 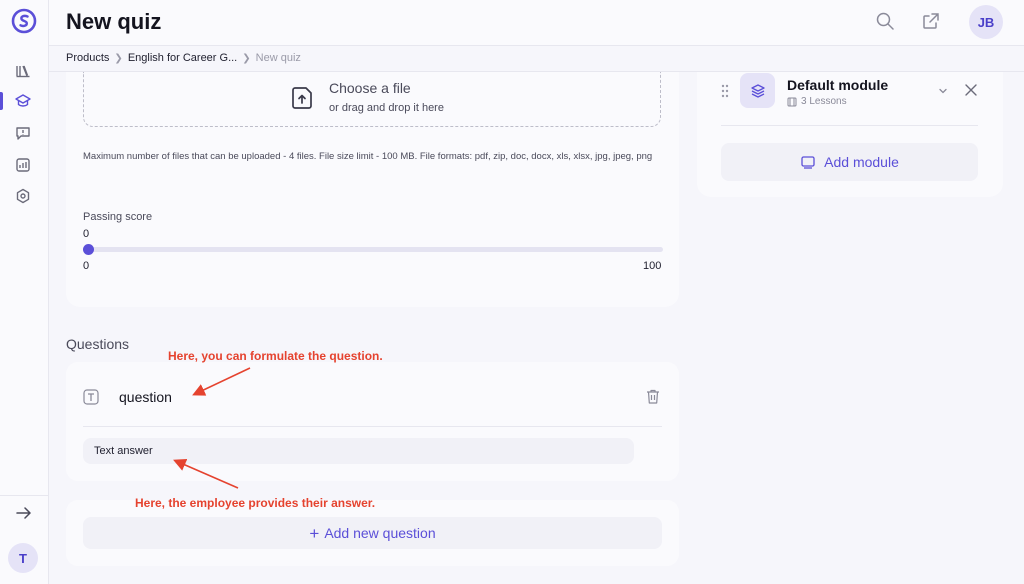 I want to click on feedback-icon, so click(x=23, y=133).